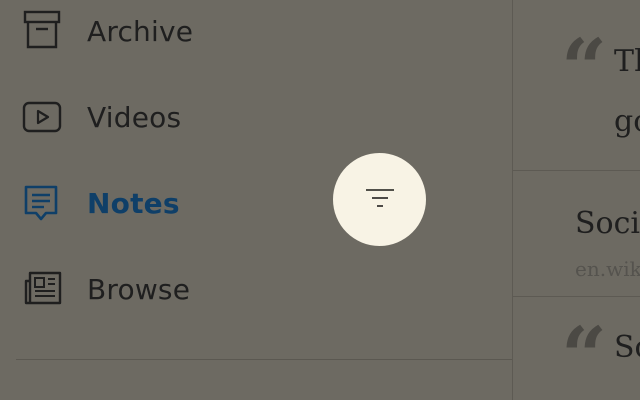  I want to click on archive-icon, so click(42, 31).